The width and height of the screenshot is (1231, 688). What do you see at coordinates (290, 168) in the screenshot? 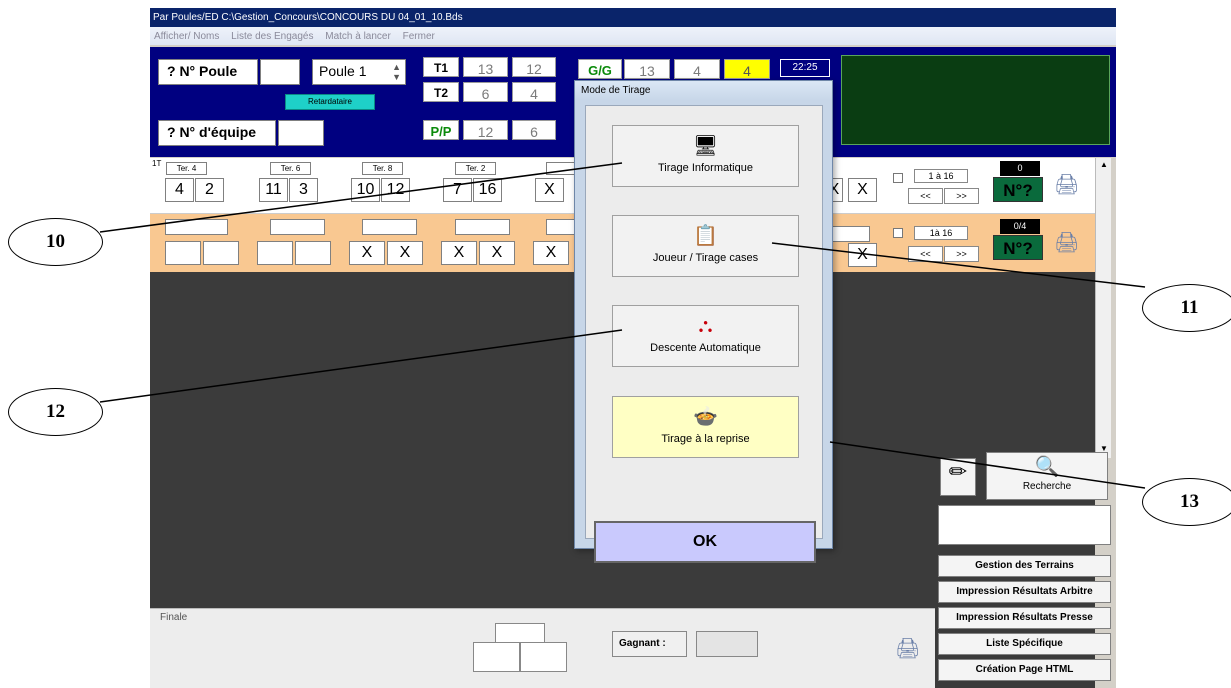
I see `terrain-label: Ter. 6` at bounding box center [290, 168].